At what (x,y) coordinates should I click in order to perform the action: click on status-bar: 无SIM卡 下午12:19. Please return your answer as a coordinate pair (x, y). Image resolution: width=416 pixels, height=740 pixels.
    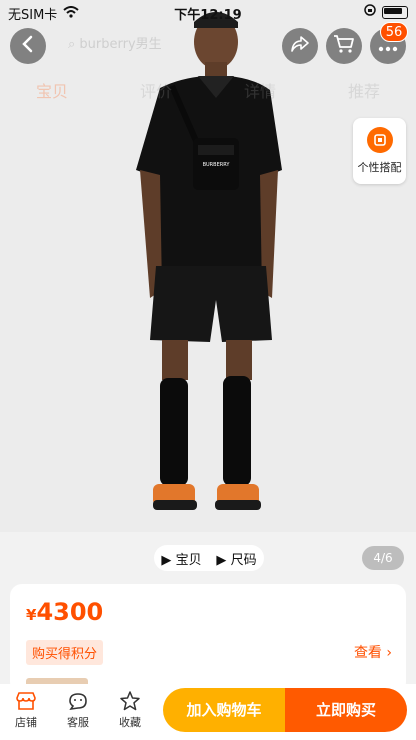
    Looking at the image, I should click on (208, 12).